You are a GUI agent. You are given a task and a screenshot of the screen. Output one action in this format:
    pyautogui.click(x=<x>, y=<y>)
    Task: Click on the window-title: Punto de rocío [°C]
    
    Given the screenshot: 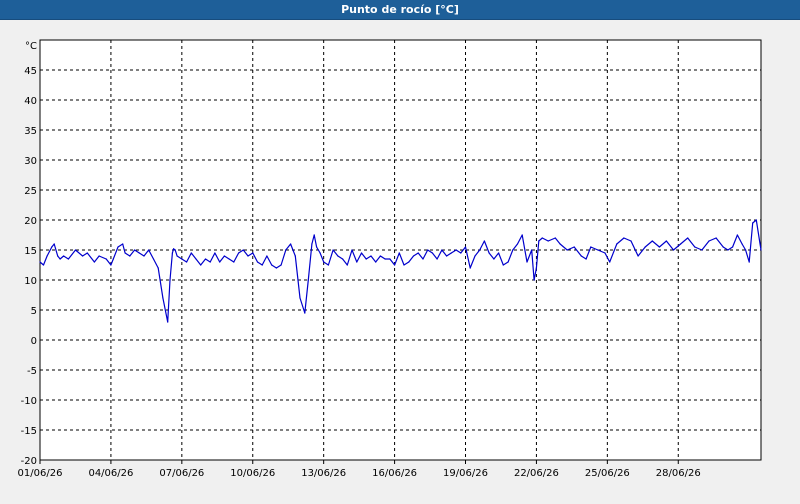 What is the action you would take?
    pyautogui.click(x=400, y=10)
    